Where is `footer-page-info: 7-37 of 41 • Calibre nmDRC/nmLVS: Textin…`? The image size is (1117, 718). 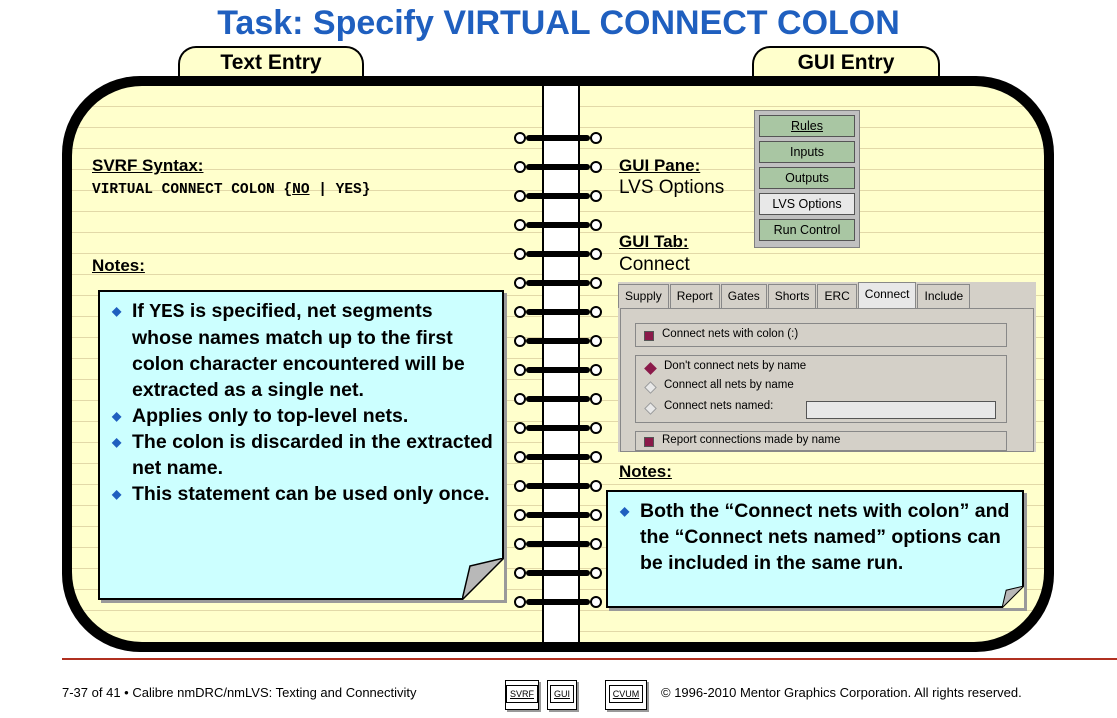
footer-page-info: 7-37 of 41 • Calibre nmDRC/nmLVS: Textin… is located at coordinates (239, 692).